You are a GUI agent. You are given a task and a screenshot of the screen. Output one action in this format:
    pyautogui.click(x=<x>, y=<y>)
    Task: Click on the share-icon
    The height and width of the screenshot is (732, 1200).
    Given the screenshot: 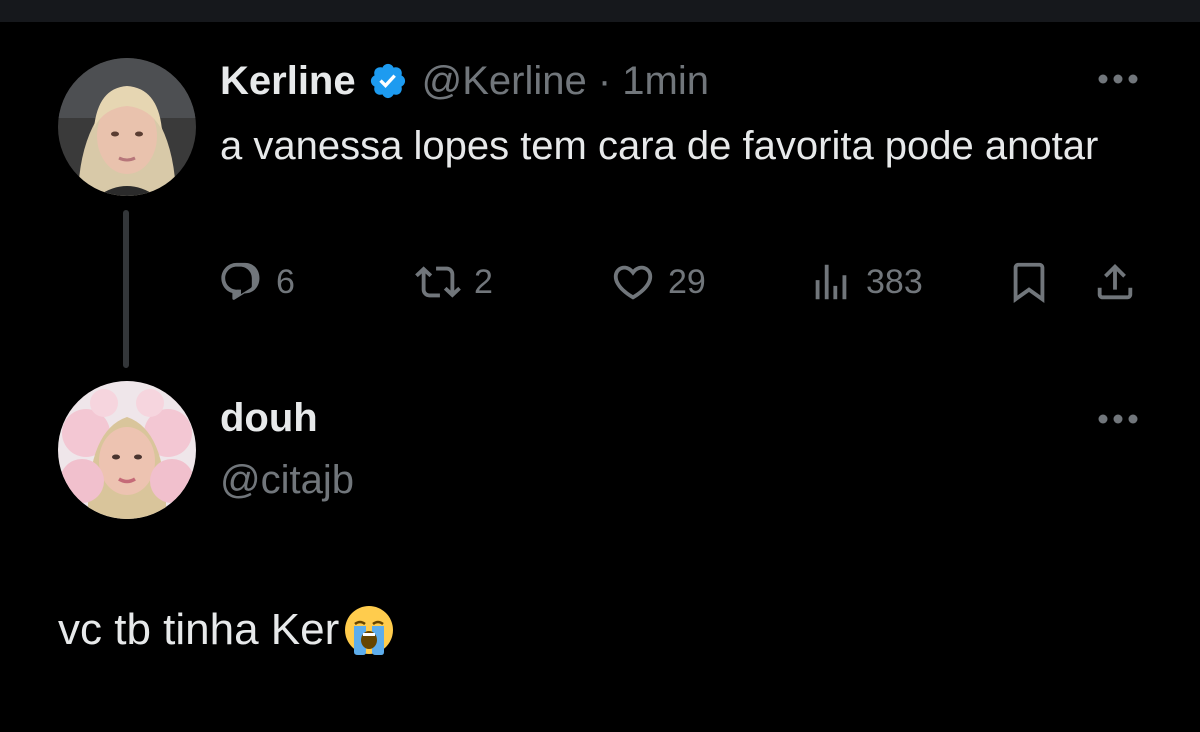 What is the action you would take?
    pyautogui.click(x=1115, y=281)
    